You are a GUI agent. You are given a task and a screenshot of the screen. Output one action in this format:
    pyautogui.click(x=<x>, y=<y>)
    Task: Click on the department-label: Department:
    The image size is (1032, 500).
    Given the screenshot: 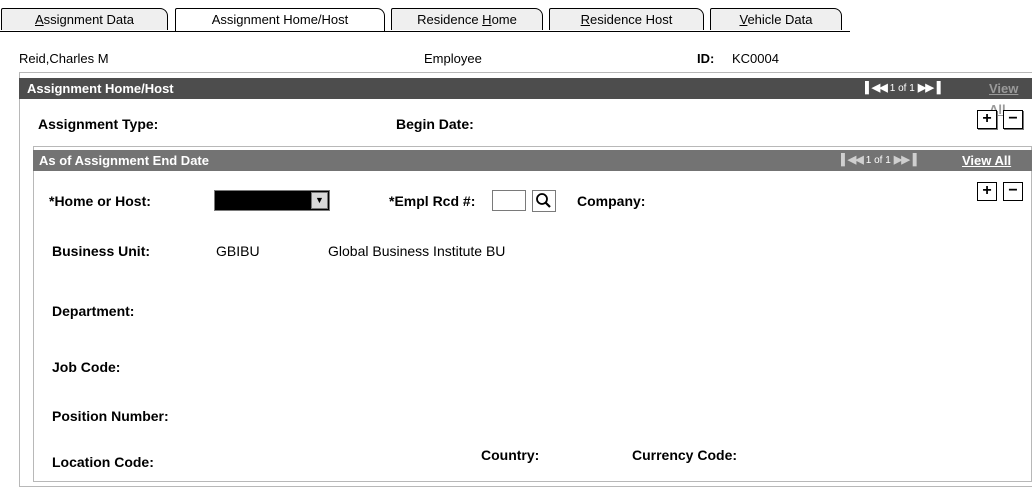 What is the action you would take?
    pyautogui.click(x=93, y=311)
    